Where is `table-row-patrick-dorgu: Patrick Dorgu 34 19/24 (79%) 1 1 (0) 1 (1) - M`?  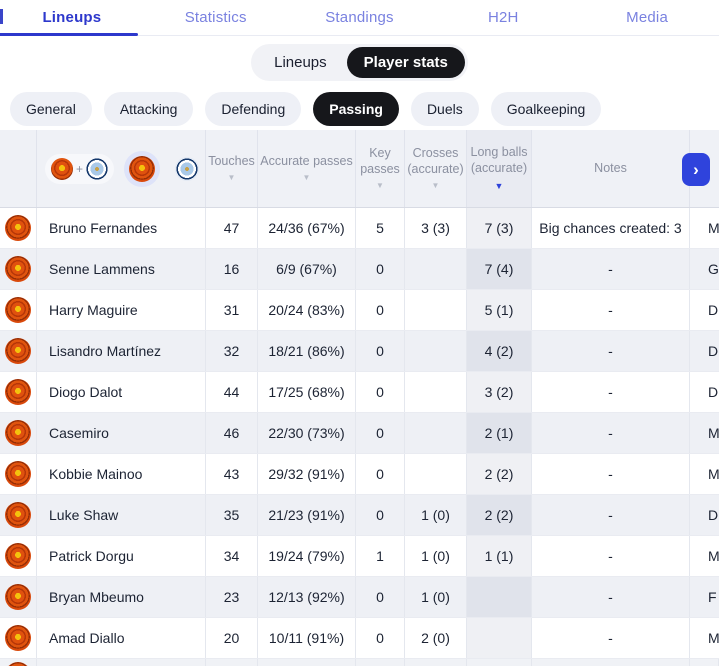
table-row-patrick-dorgu: Patrick Dorgu 34 19/24 (79%) 1 1 (0) 1 (1) - M is located at coordinates (359, 556).